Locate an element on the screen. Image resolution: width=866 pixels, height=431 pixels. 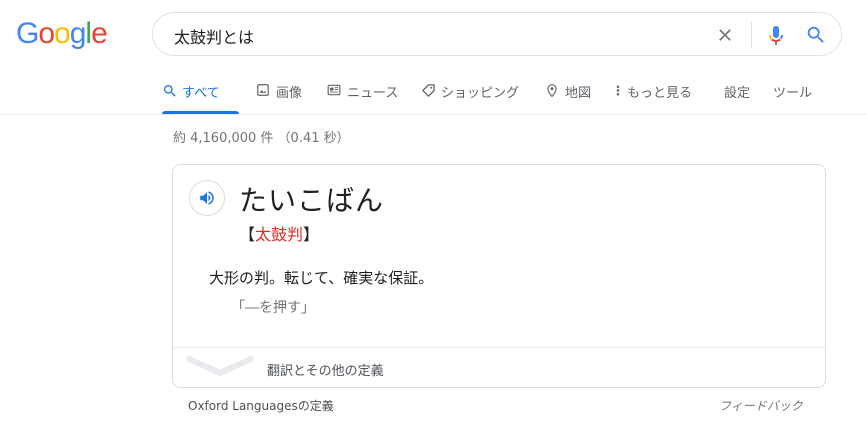
tab-label: ショッピング is located at coordinates (480, 93).